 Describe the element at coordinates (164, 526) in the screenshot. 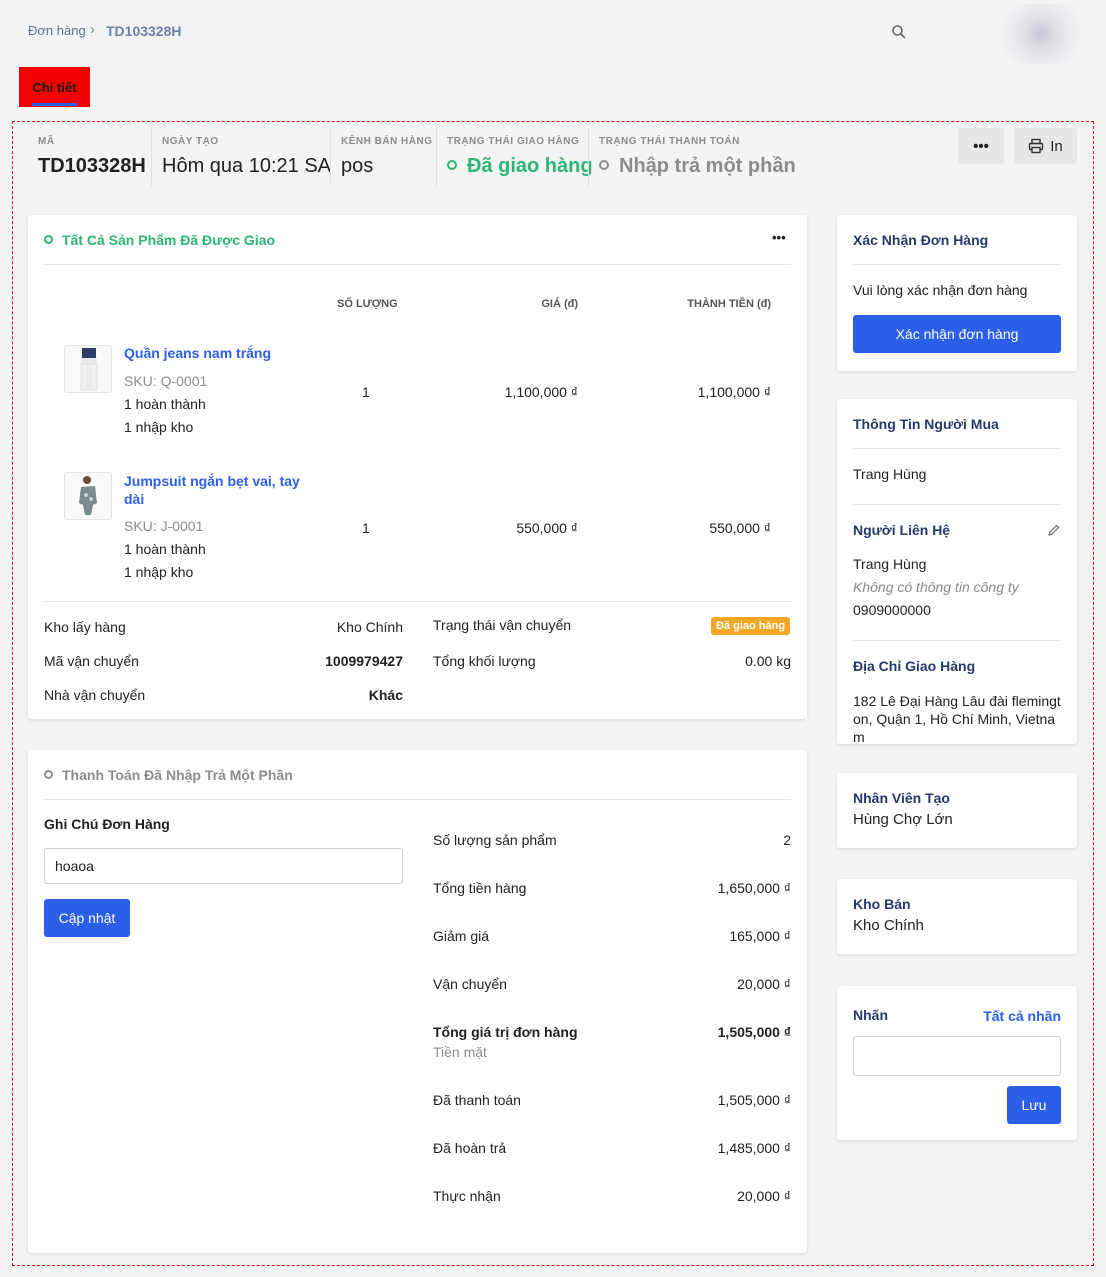

I see `product-sku: SKU: J-0001` at that location.